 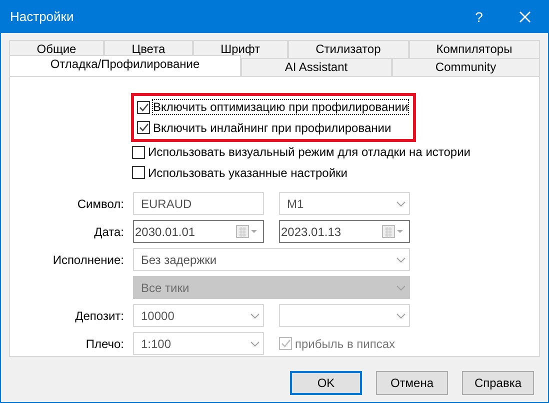 I want to click on help-button: ?, so click(x=479, y=17).